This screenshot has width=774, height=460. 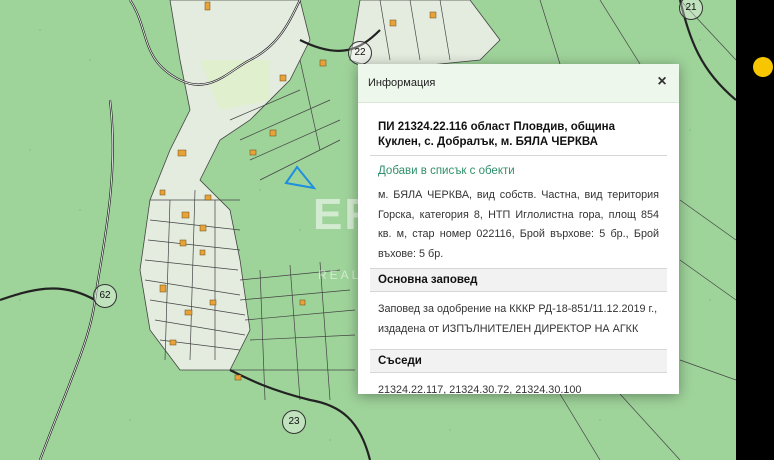 I want to click on divider, so click(x=518, y=155).